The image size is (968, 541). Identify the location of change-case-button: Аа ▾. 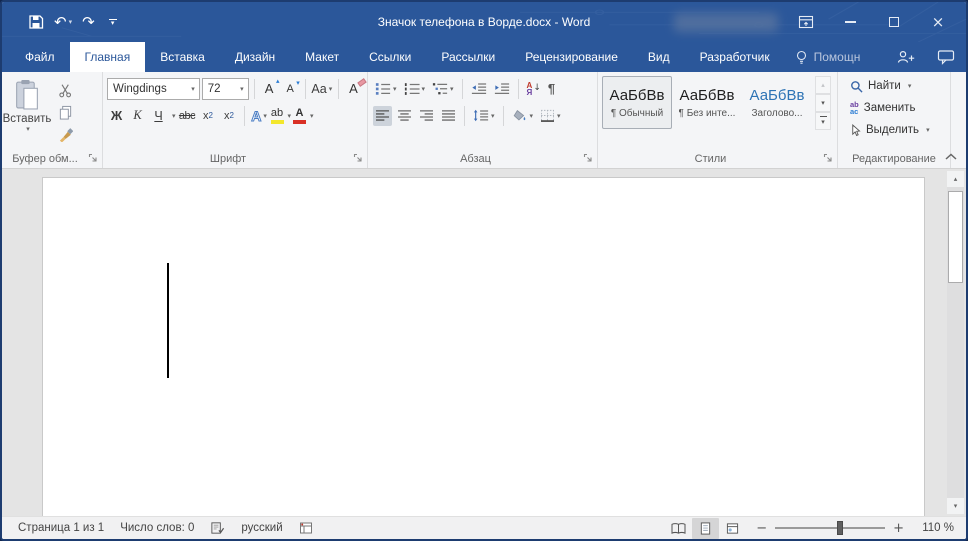
(322, 89).